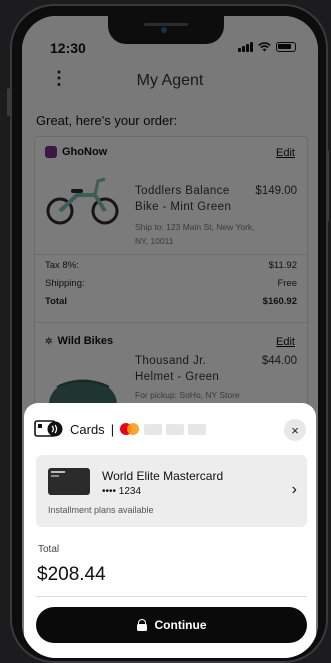 This screenshot has height=663, width=331. What do you see at coordinates (180, 625) in the screenshot?
I see `continue-label: Continue` at bounding box center [180, 625].